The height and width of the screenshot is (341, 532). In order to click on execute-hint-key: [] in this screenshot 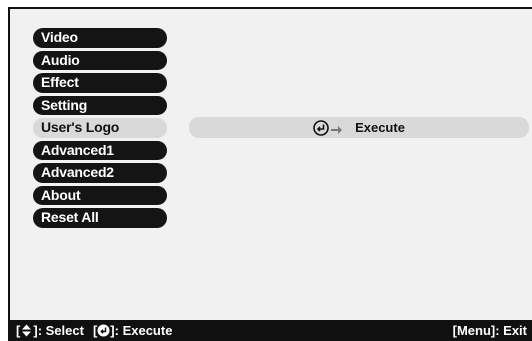, I will do `click(103, 330)`.